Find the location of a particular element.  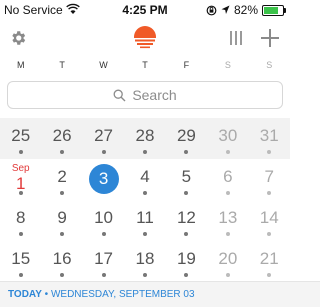

search-placeholder: Search is located at coordinates (154, 95).